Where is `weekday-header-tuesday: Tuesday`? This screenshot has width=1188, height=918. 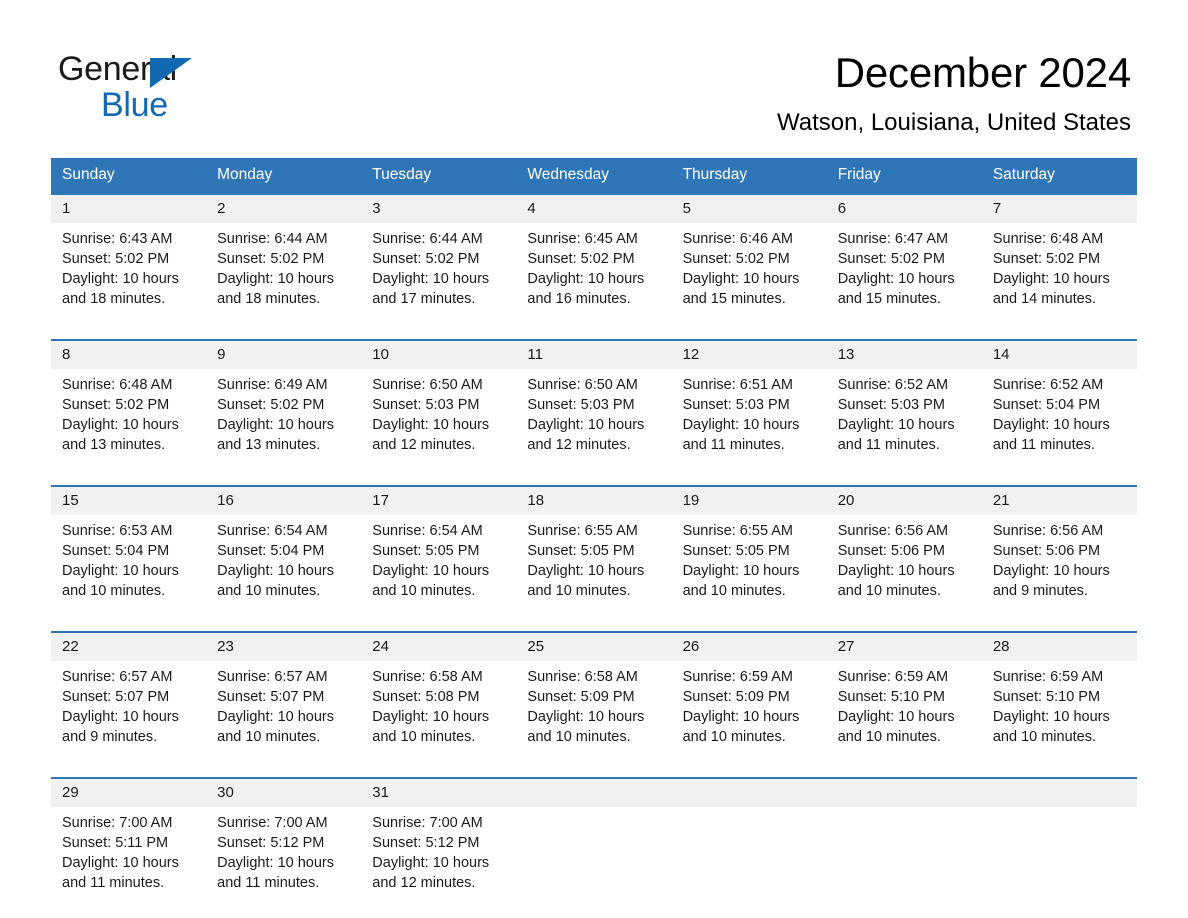
weekday-header-tuesday: Tuesday is located at coordinates (439, 176).